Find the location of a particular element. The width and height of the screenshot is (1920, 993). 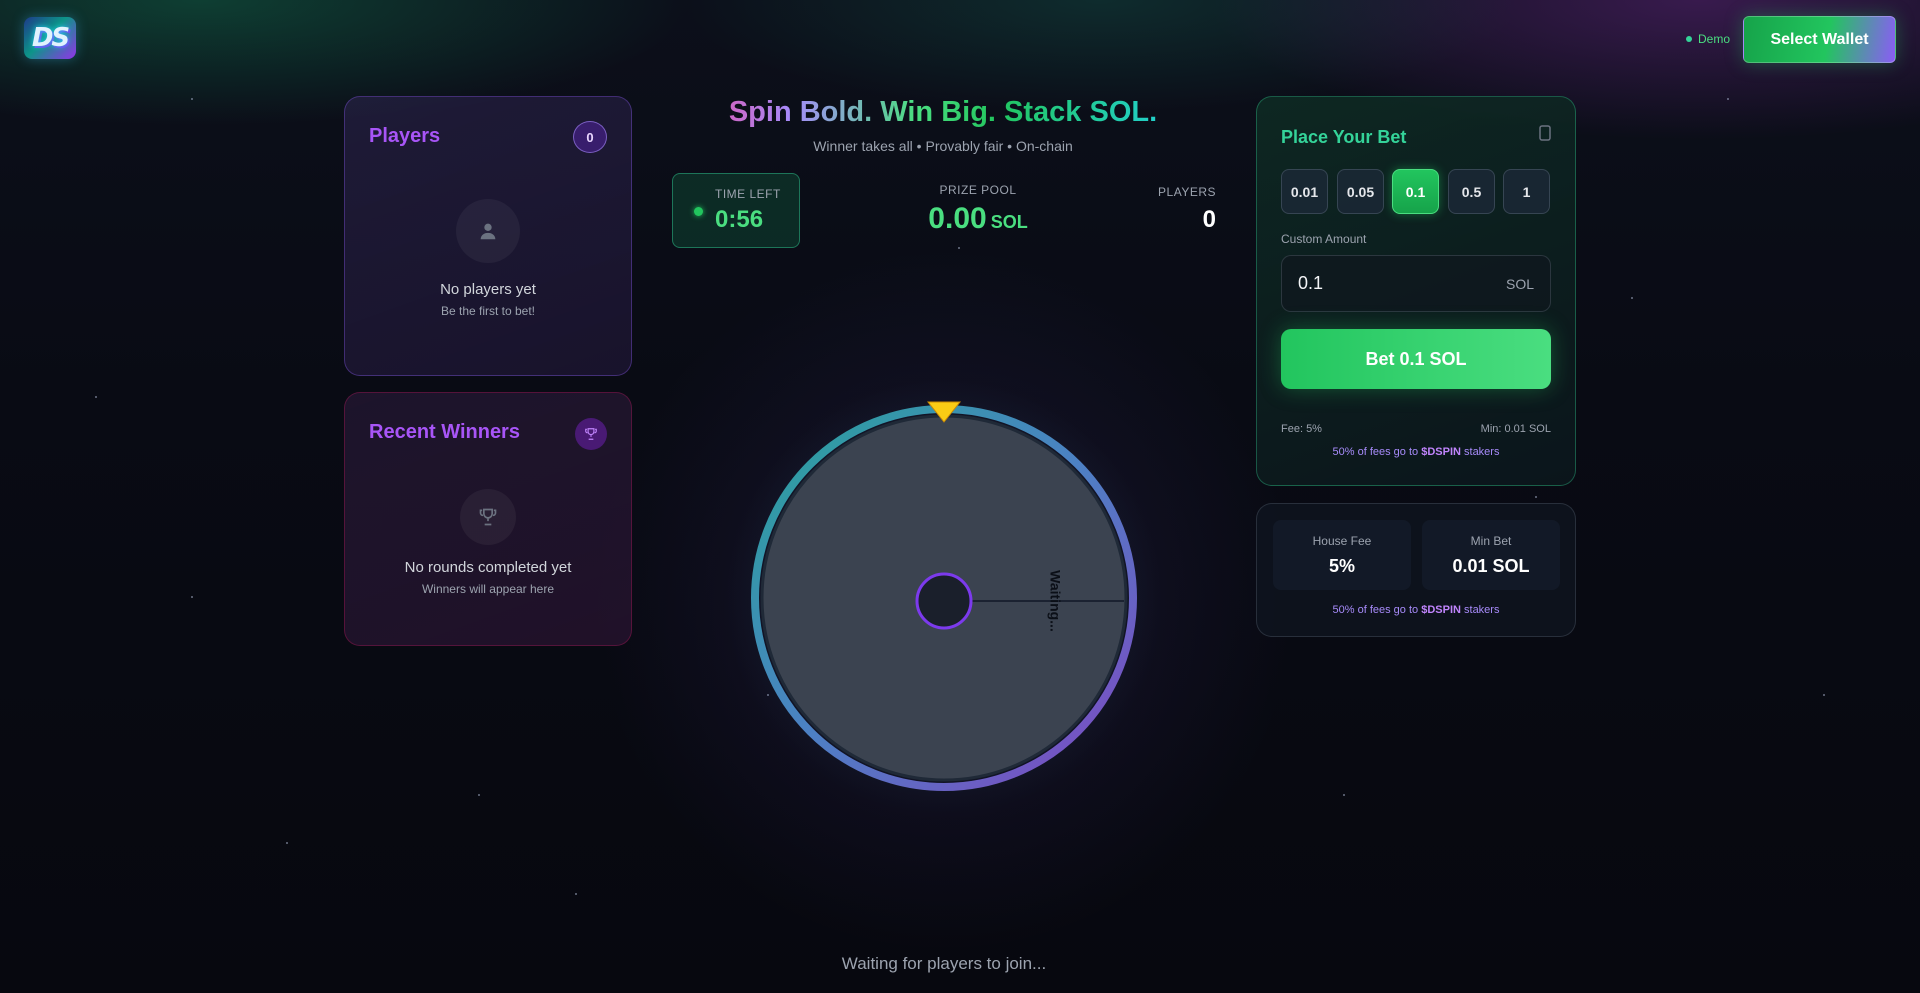

players-empty-title: No players yet is located at coordinates (488, 289).